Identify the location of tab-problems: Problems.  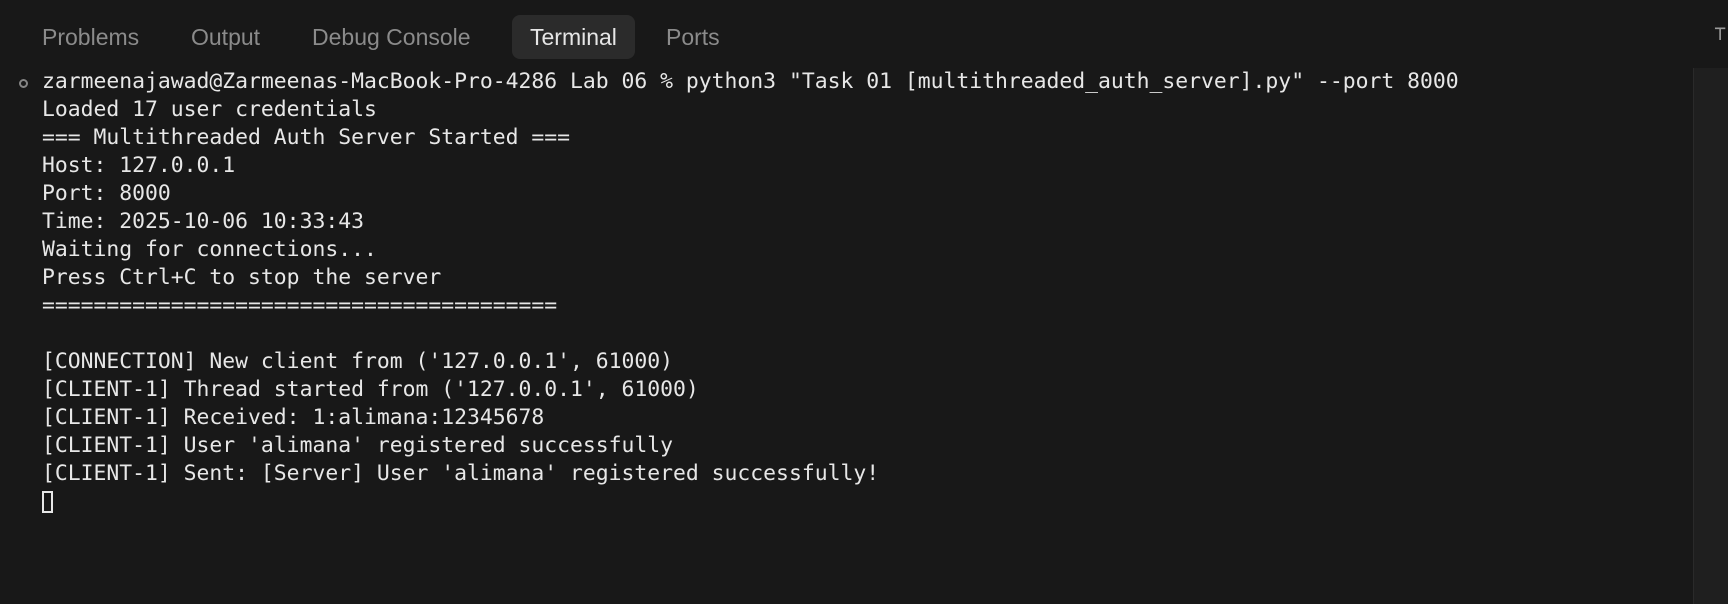
(90, 37).